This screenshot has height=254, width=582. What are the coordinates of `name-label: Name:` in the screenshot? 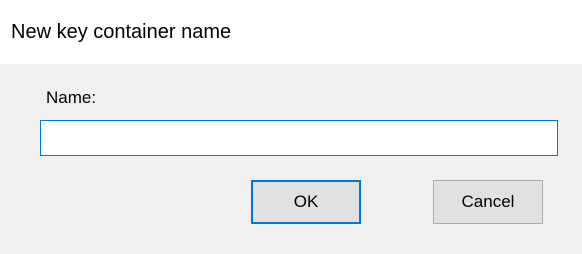 It's located at (71, 97).